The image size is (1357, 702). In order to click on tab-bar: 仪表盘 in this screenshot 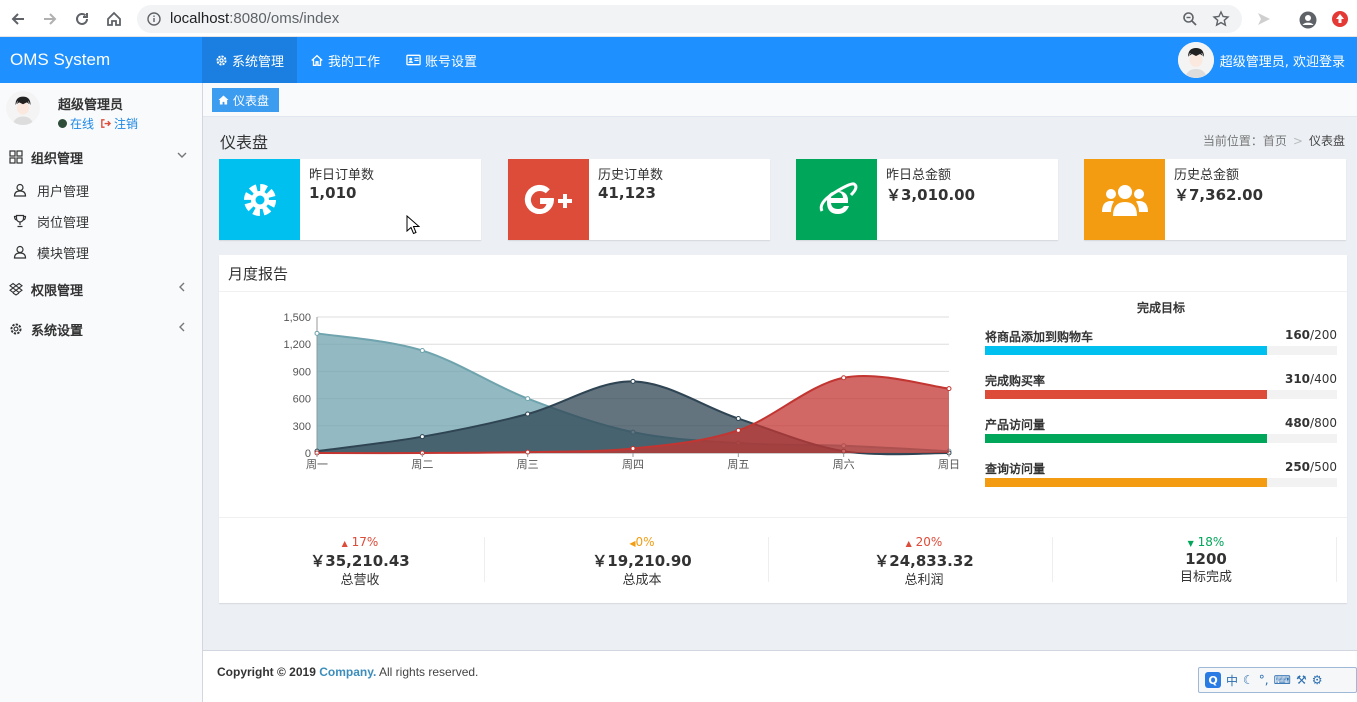, I will do `click(780, 100)`.